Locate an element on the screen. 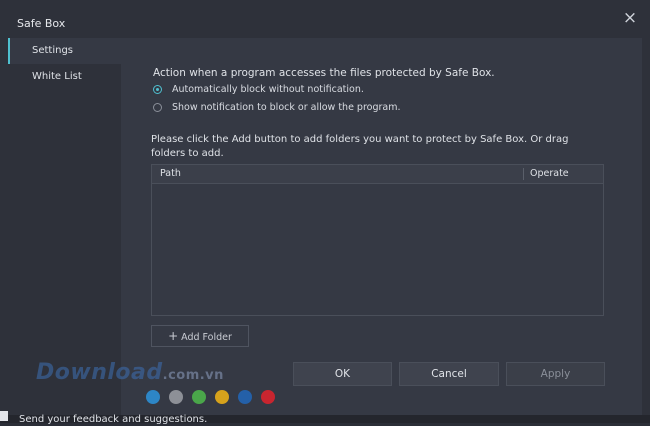  color-dots is located at coordinates (211, 397).